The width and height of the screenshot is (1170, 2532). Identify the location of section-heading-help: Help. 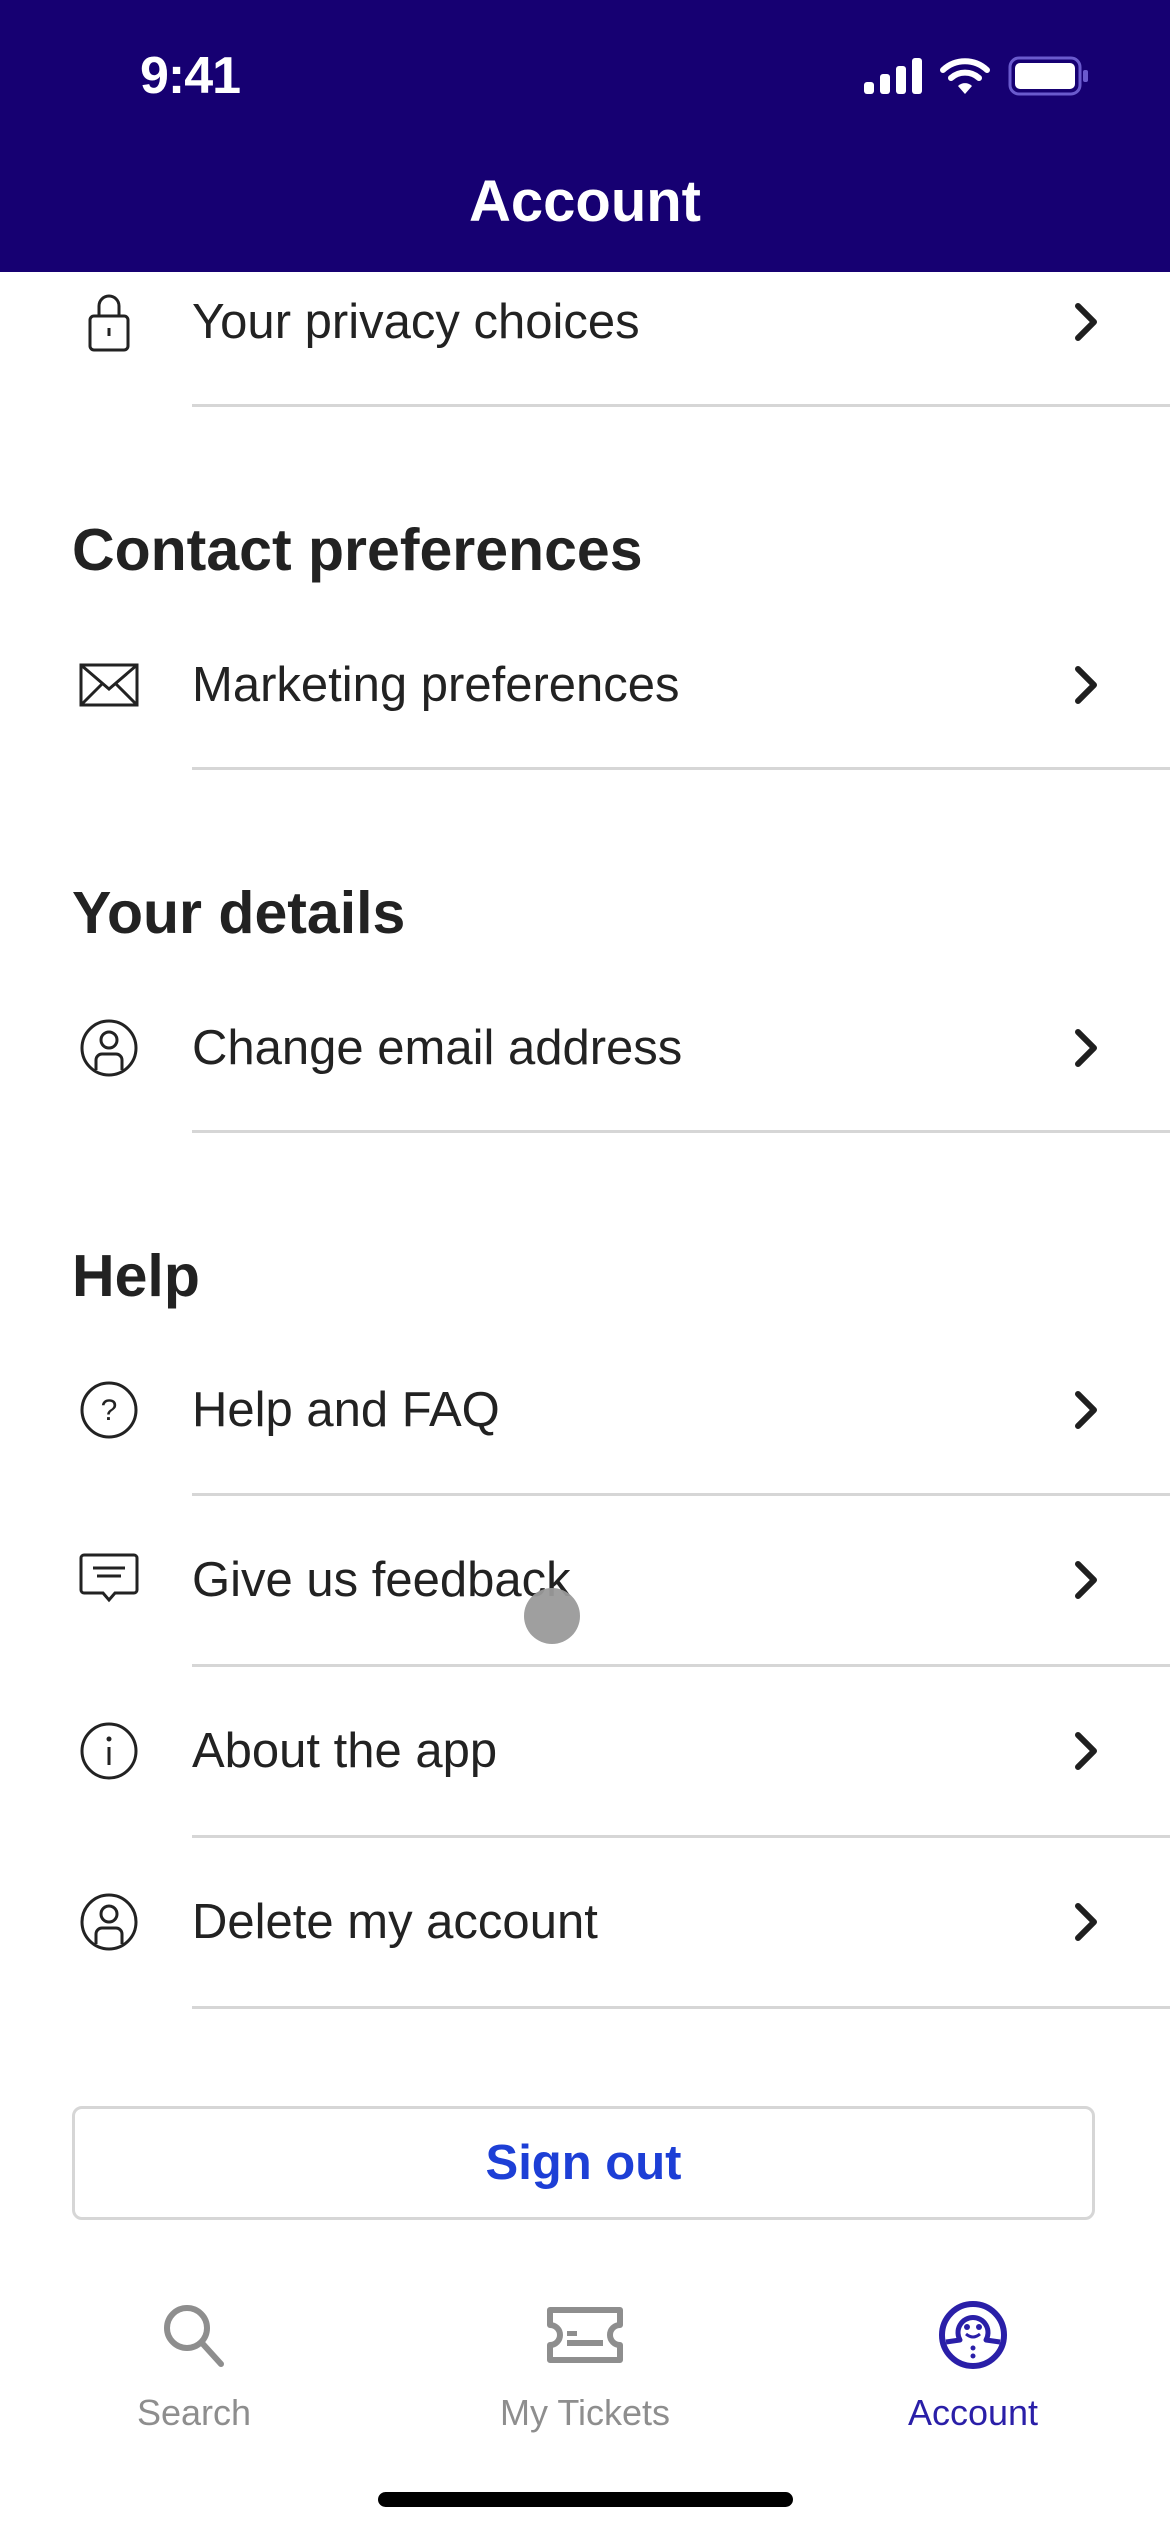
(136, 1276).